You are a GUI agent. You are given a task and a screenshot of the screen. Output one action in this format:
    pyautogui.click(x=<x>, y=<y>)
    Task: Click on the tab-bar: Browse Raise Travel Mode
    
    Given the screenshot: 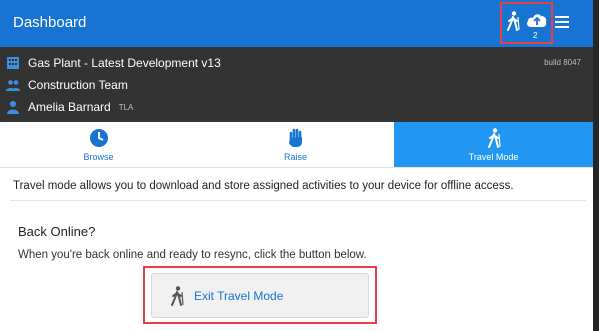 What is the action you would take?
    pyautogui.click(x=296, y=145)
    